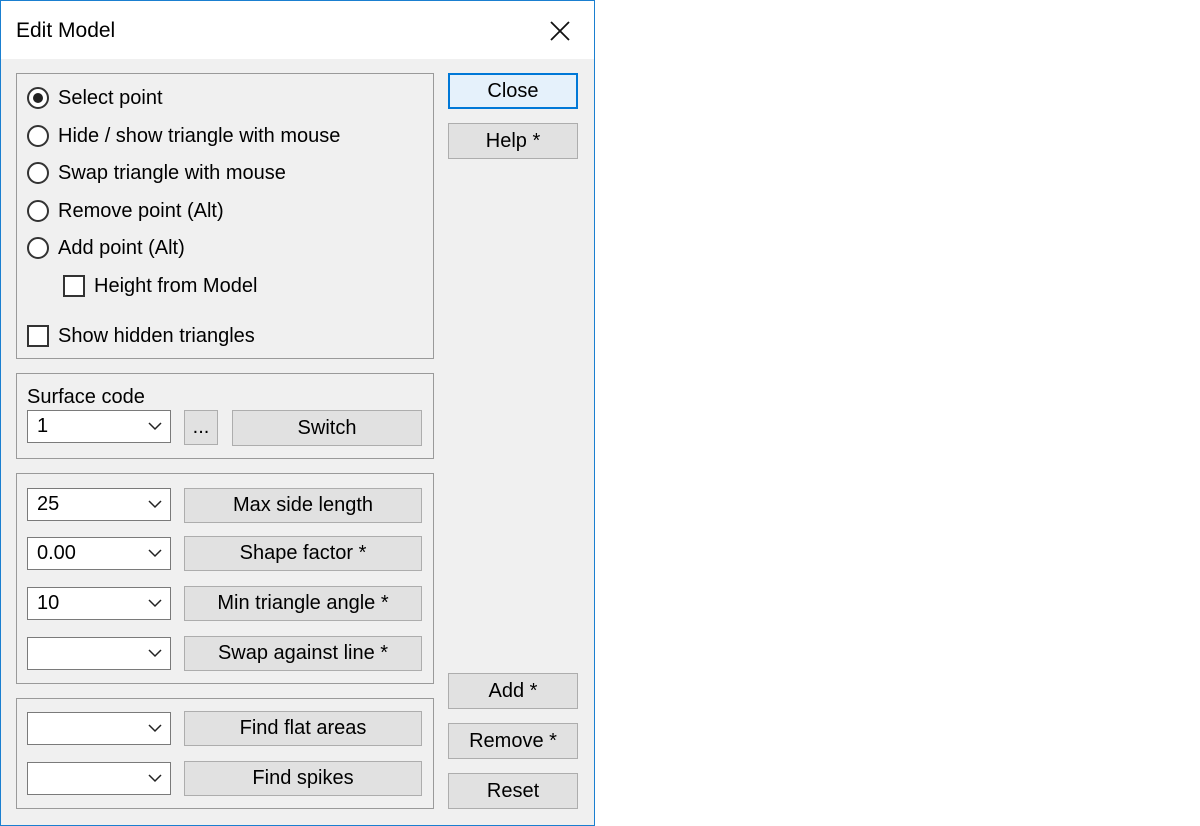 The height and width of the screenshot is (826, 1200). I want to click on radio-add-point: Add point (Alt), so click(106, 248).